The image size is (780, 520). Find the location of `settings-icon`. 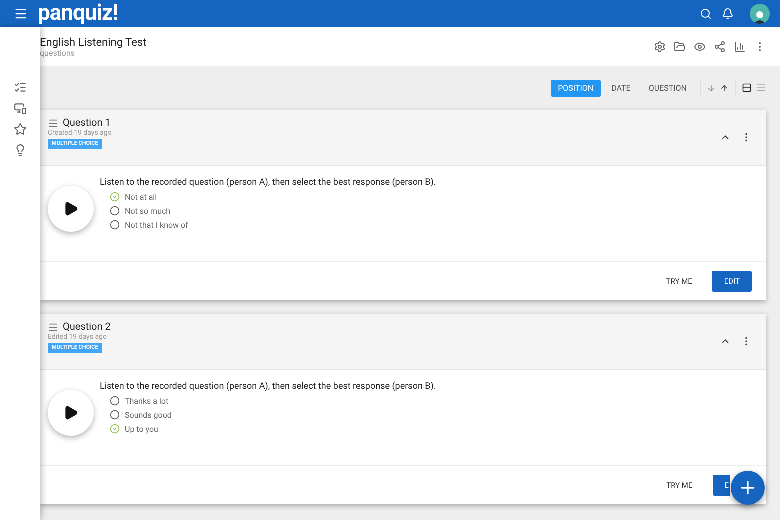

settings-icon is located at coordinates (660, 46).